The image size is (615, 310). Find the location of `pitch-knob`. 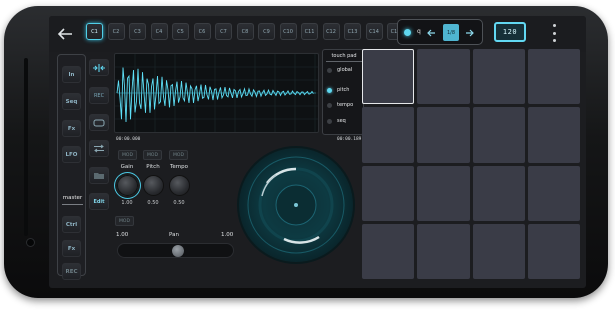

pitch-knob is located at coordinates (153, 185).